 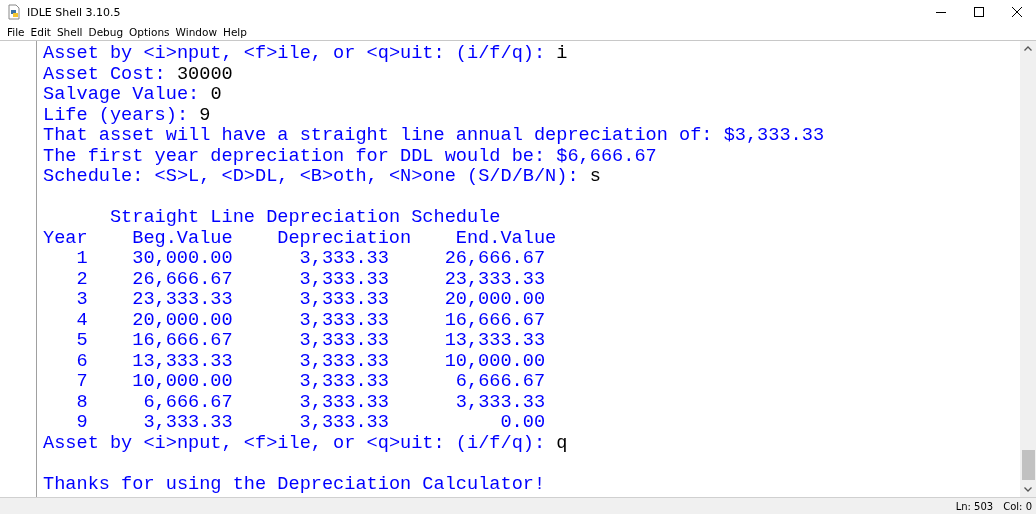 What do you see at coordinates (562, 443) in the screenshot?
I see `typed-text: q` at bounding box center [562, 443].